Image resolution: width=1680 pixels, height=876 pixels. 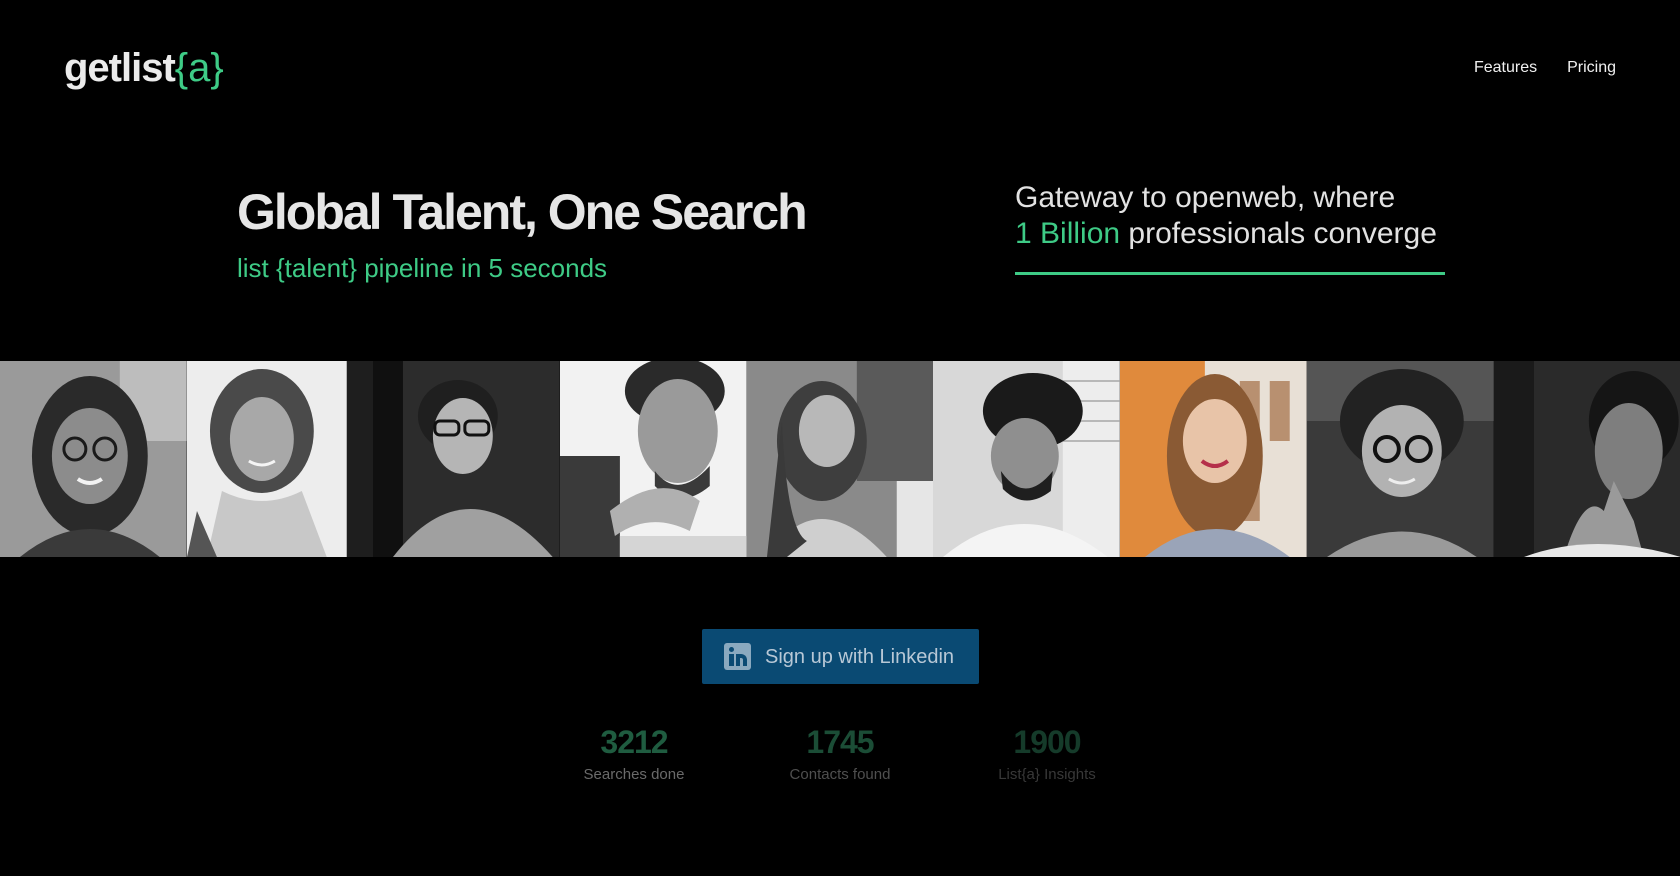 I want to click on main-nav: Features Pricing, so click(x=1545, y=68).